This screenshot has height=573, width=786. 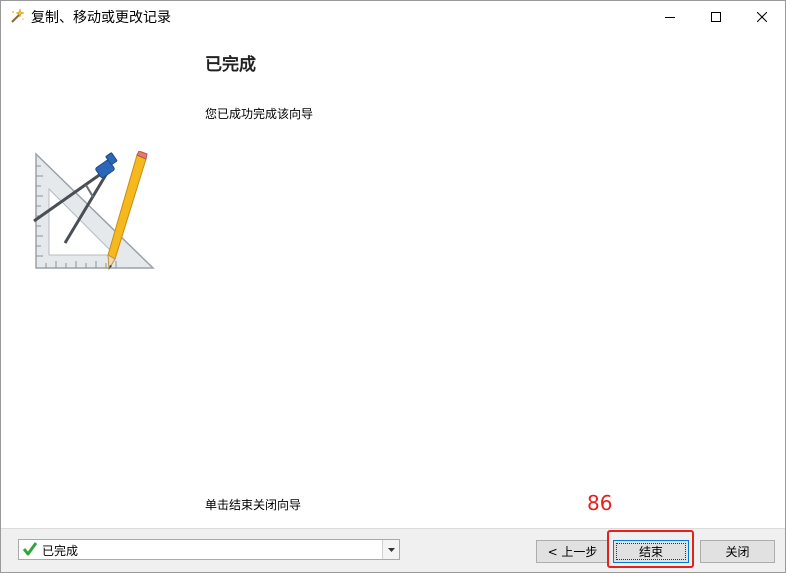 I want to click on completion-message: 您已成功完成该向导, so click(x=259, y=114).